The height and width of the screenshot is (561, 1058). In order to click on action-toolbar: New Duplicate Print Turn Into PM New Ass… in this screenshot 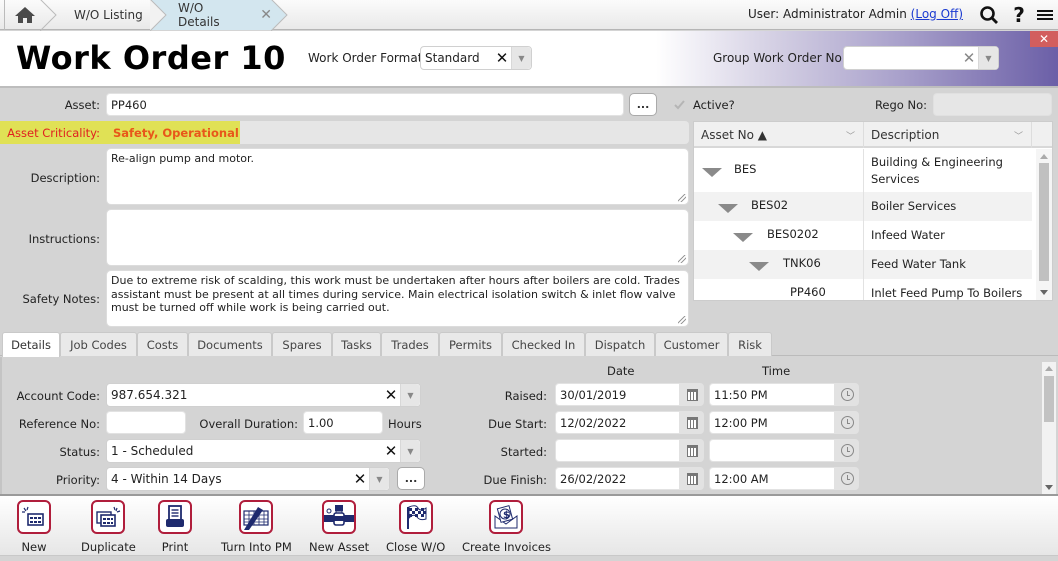, I will do `click(529, 525)`.